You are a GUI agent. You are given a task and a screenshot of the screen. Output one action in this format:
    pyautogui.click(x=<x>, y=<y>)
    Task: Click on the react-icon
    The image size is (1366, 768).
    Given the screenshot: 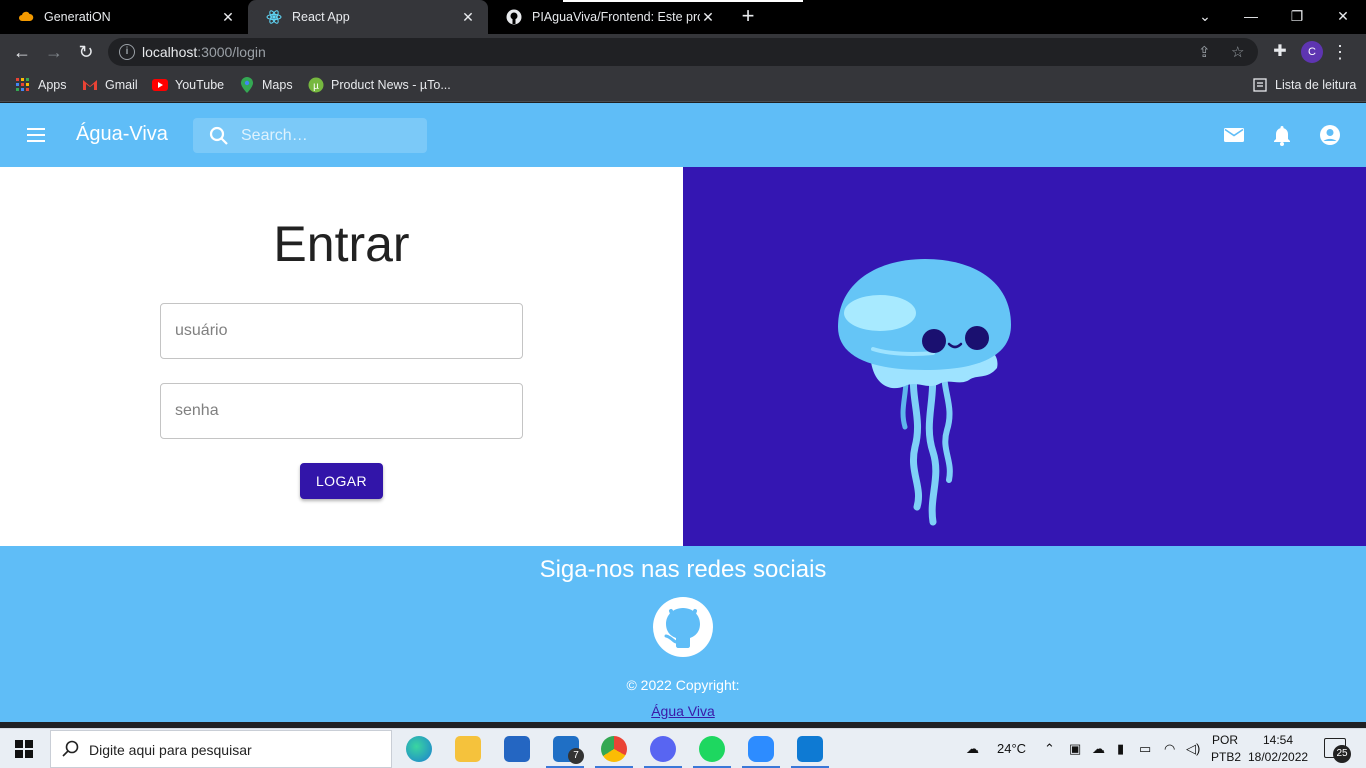 What is the action you would take?
    pyautogui.click(x=274, y=17)
    